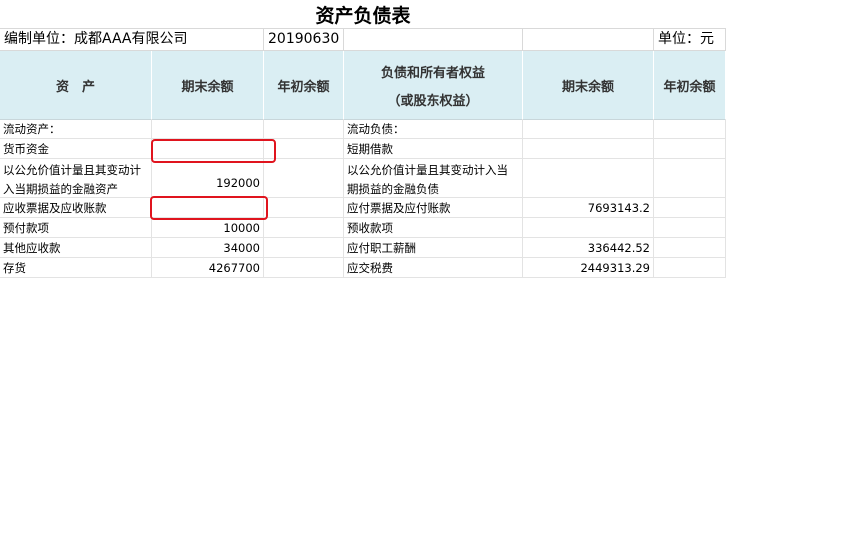 This screenshot has width=864, height=540. I want to click on asset-name-cell: 货币资金, so click(76, 148).